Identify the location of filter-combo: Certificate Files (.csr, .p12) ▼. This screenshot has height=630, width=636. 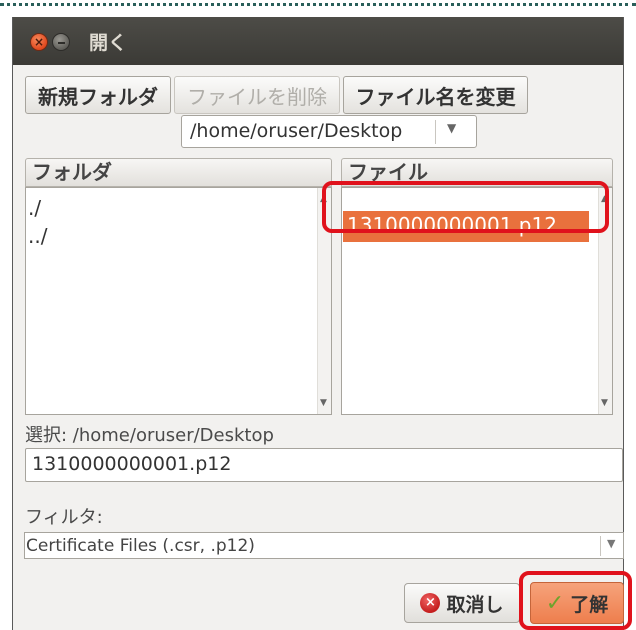
(324, 545).